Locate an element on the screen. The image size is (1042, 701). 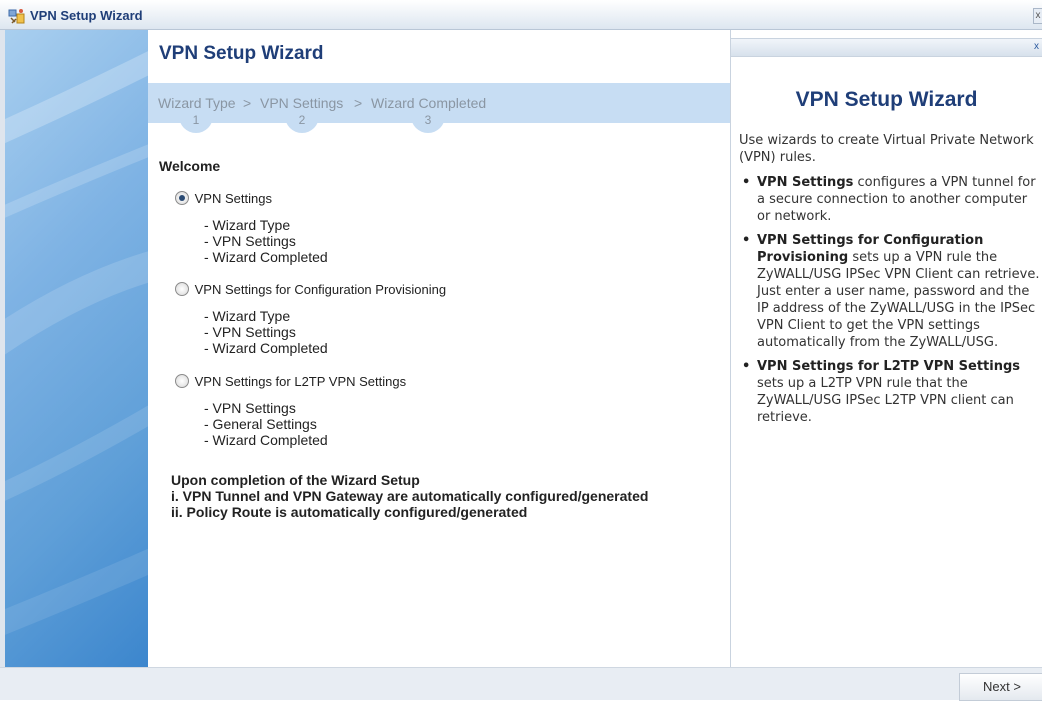
close-icon: x is located at coordinates (1038, 15).